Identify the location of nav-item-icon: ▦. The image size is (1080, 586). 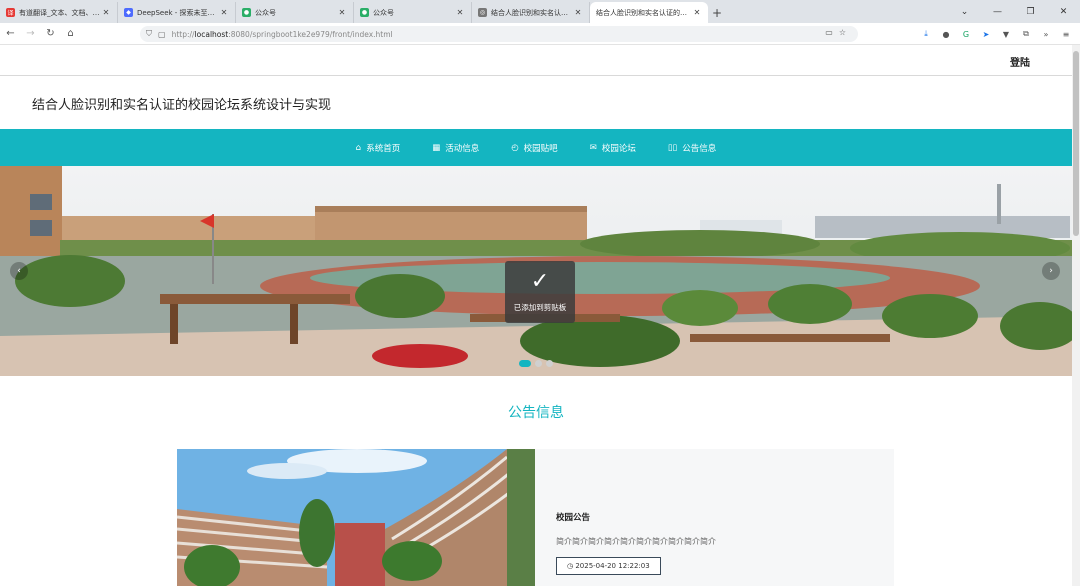
(436, 147).